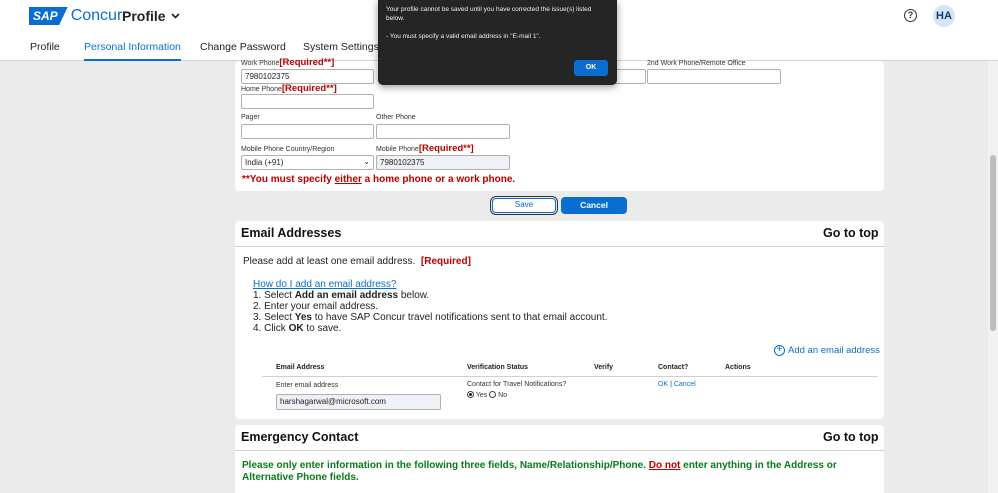 The width and height of the screenshot is (998, 493). What do you see at coordinates (48, 16) in the screenshot?
I see `sap-logo-mark: SAP` at bounding box center [48, 16].